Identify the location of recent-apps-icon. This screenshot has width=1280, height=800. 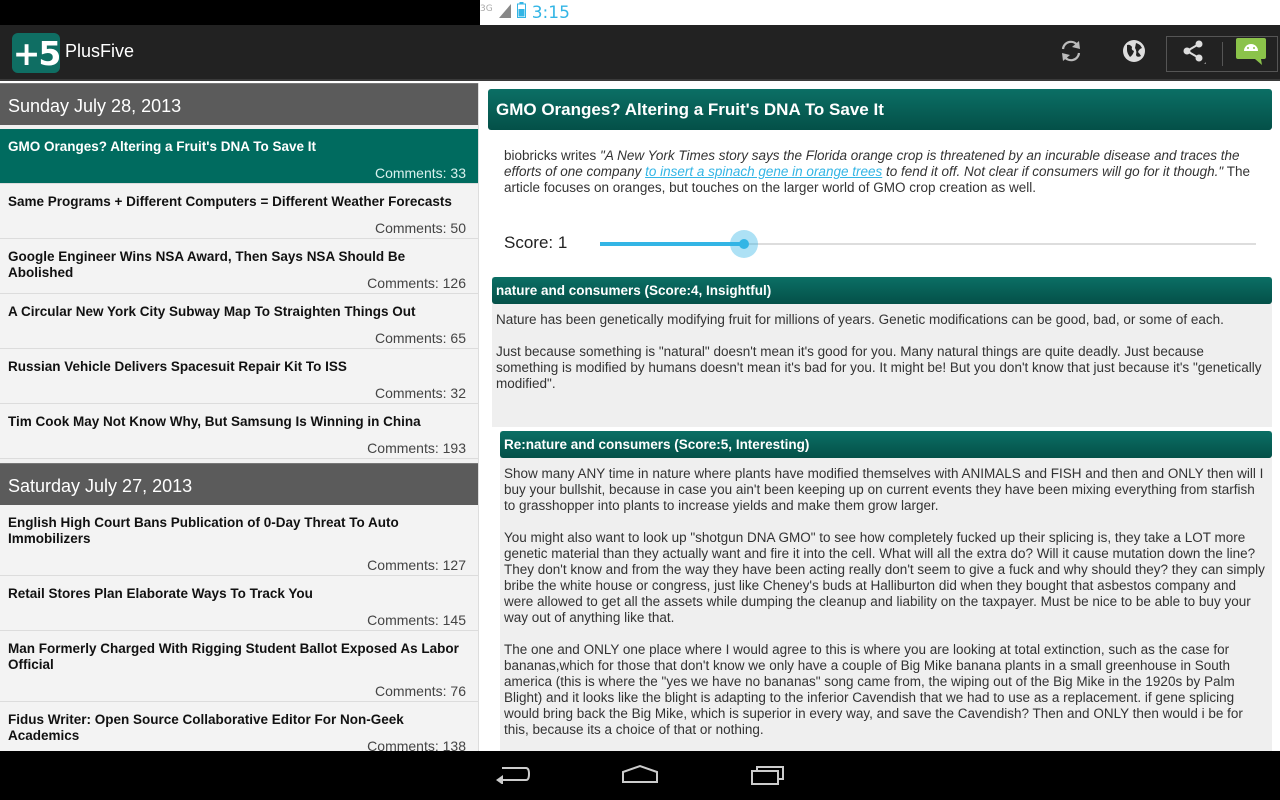
(768, 776).